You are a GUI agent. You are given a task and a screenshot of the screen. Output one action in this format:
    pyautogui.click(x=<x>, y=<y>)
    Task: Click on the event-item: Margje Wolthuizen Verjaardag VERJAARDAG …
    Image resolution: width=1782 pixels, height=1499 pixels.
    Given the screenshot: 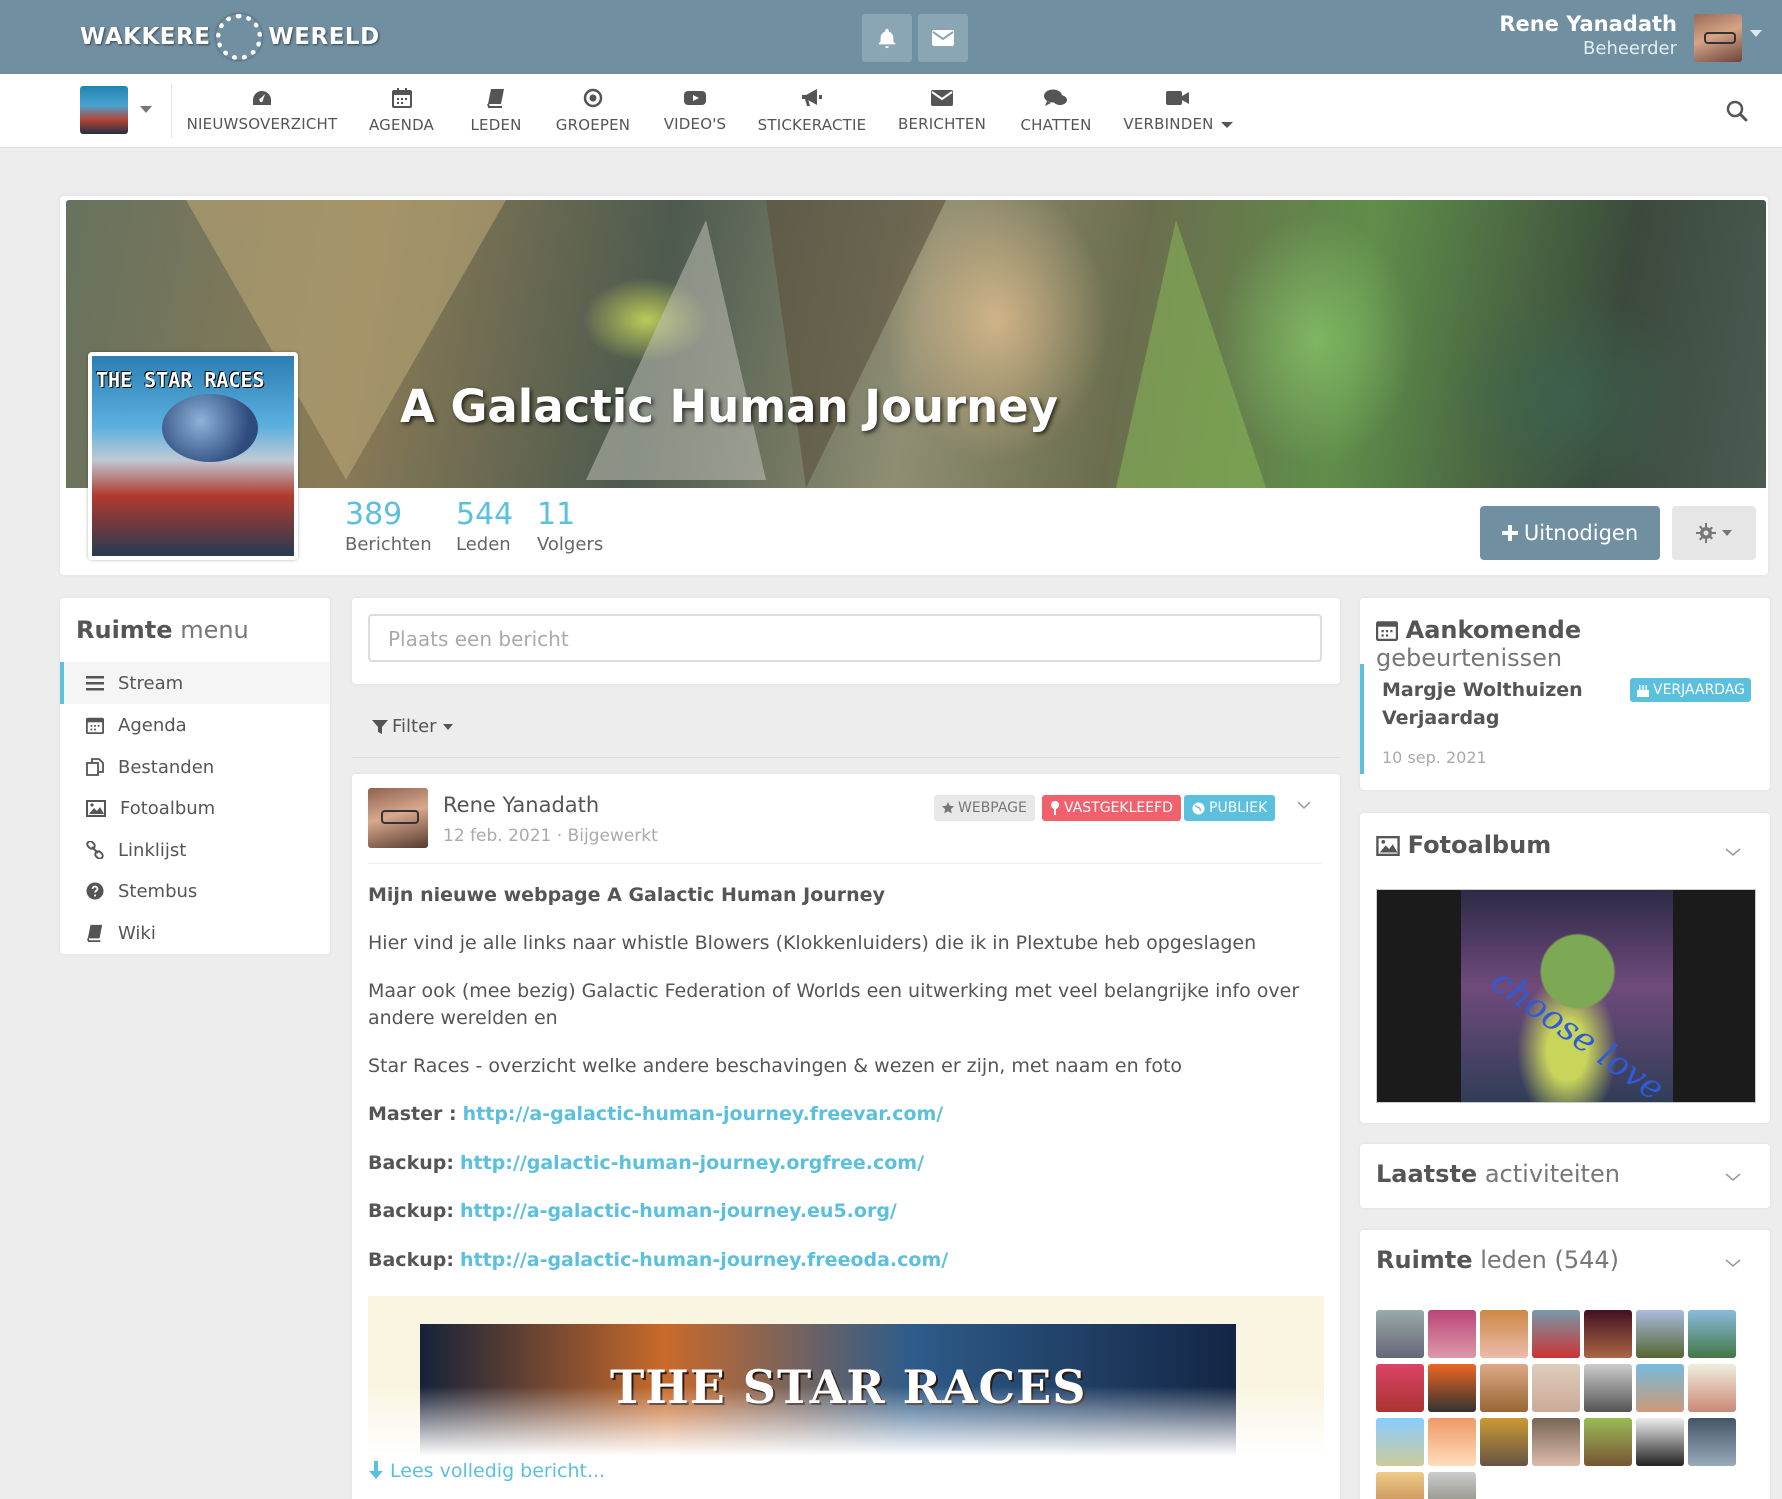 What is the action you would take?
    pyautogui.click(x=1565, y=719)
    